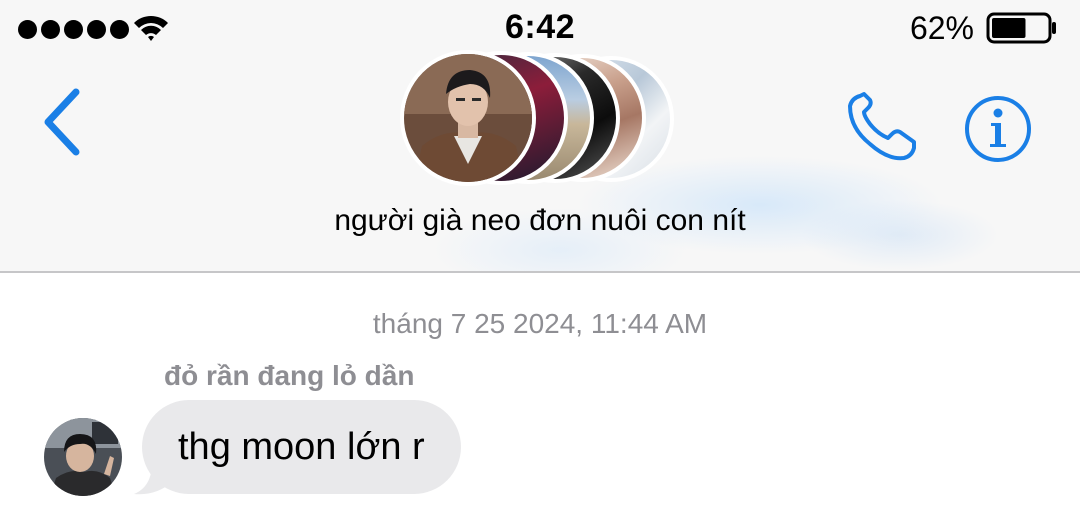  What do you see at coordinates (540, 221) in the screenshot?
I see `group-name: người già neo đơn nuôi con nít` at bounding box center [540, 221].